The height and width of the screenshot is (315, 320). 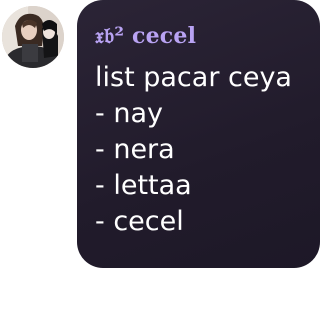 What do you see at coordinates (139, 221) in the screenshot?
I see `message-line-item: - cecel` at bounding box center [139, 221].